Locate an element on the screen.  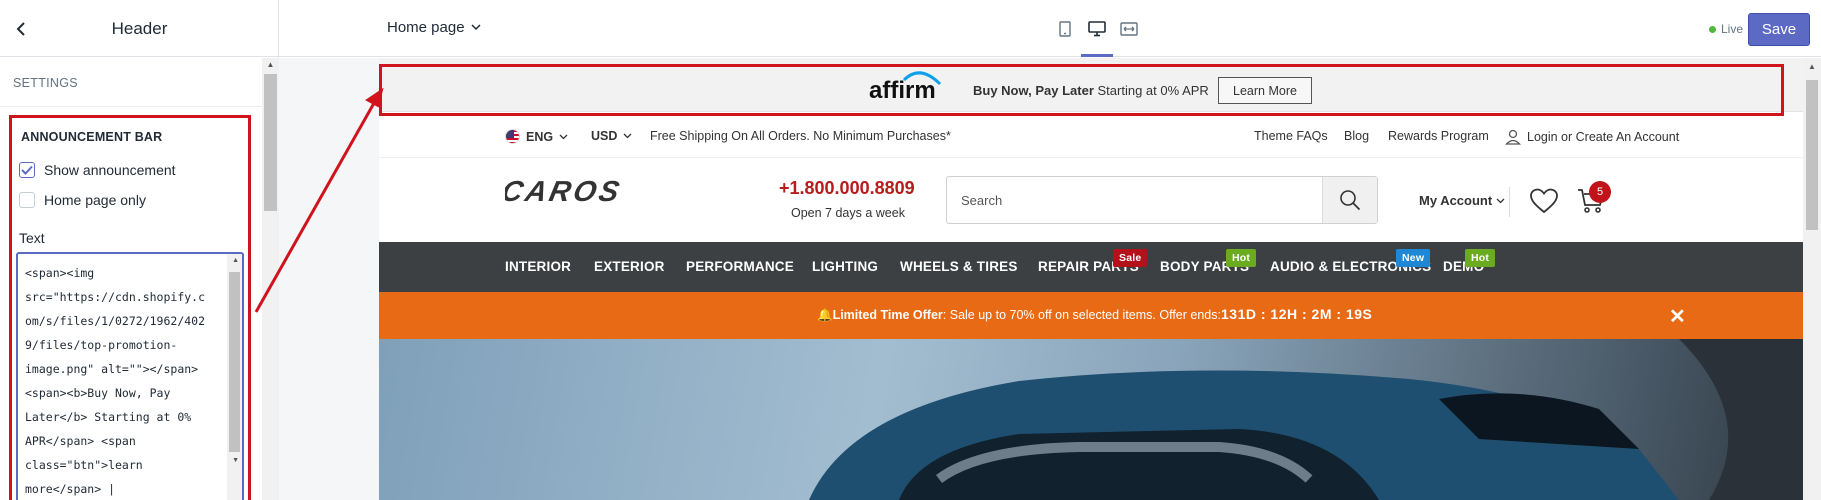
search-button is located at coordinates (1349, 200).